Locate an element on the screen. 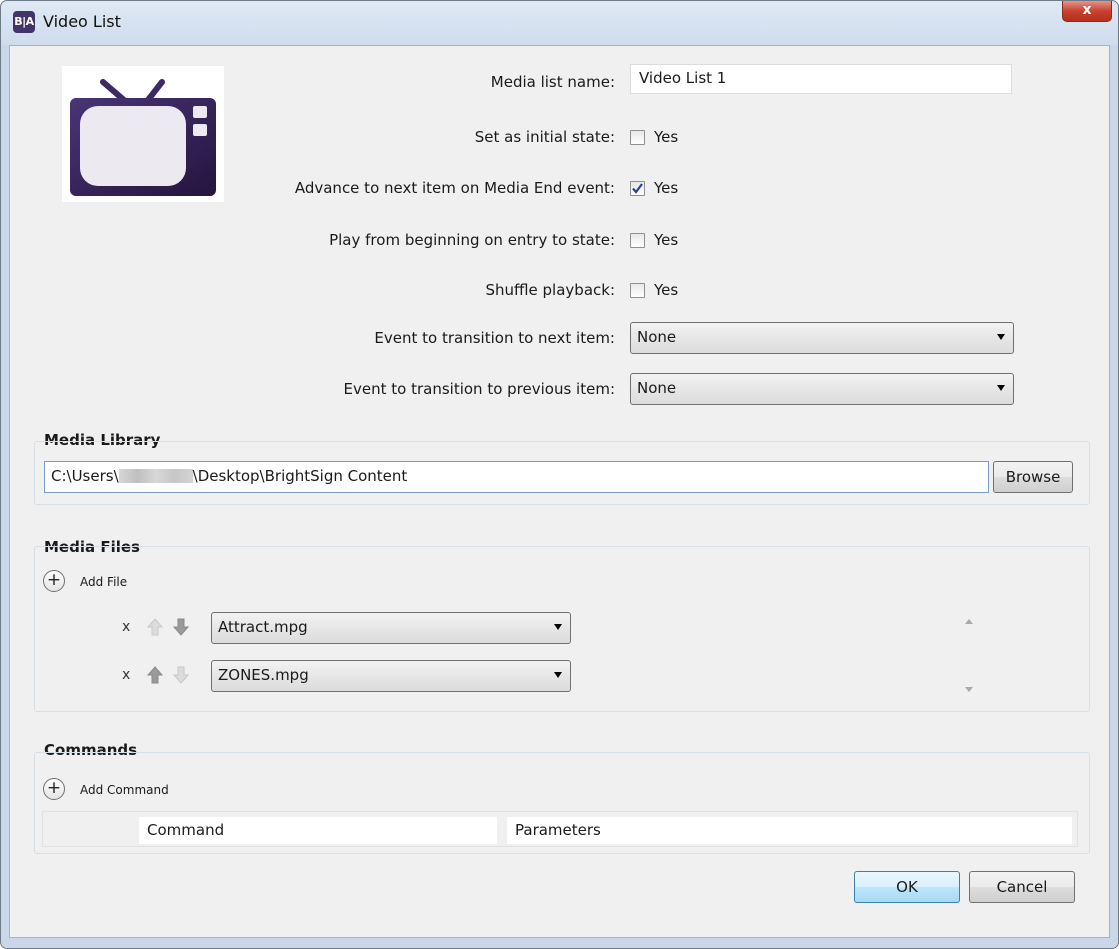 This screenshot has width=1119, height=949. window-title: Video List is located at coordinates (82, 21).